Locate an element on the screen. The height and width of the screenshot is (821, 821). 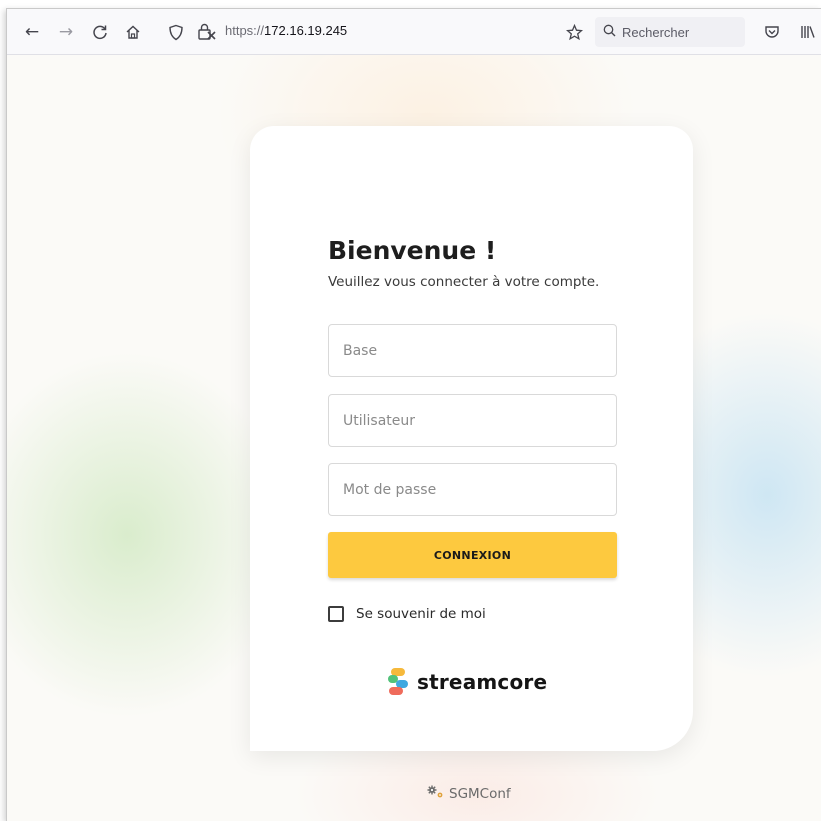
search-icon is located at coordinates (609, 32).